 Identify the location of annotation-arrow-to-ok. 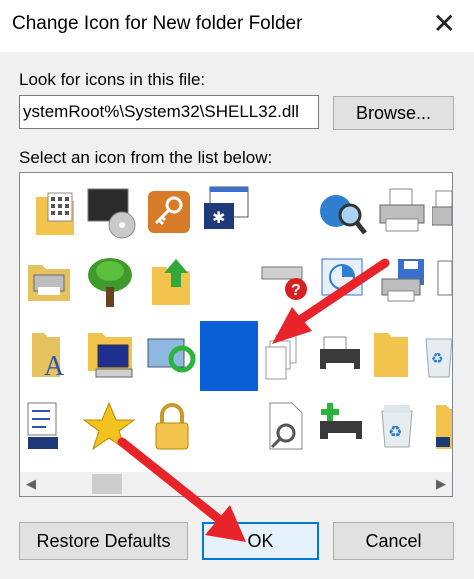
(181, 489).